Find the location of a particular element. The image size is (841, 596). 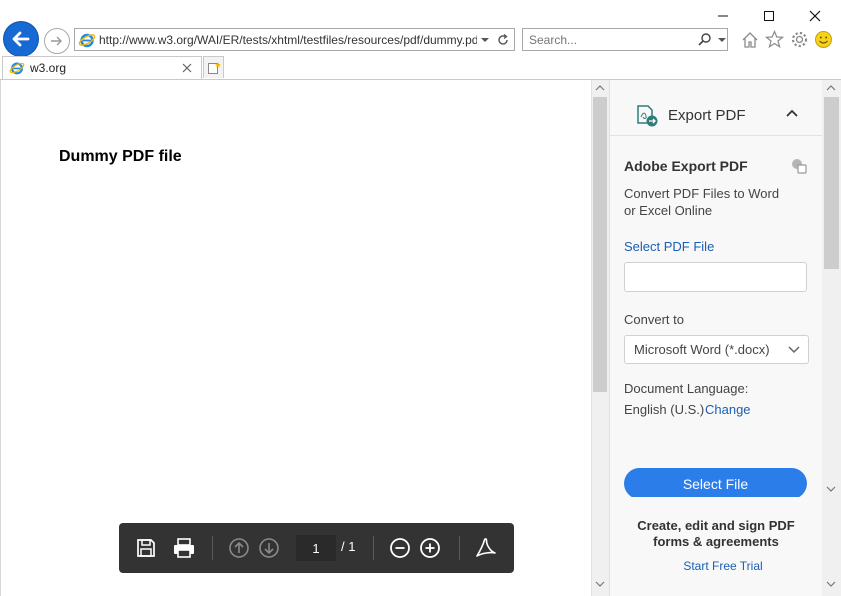

description-line1: Convert PDF Files to Word is located at coordinates (702, 193).